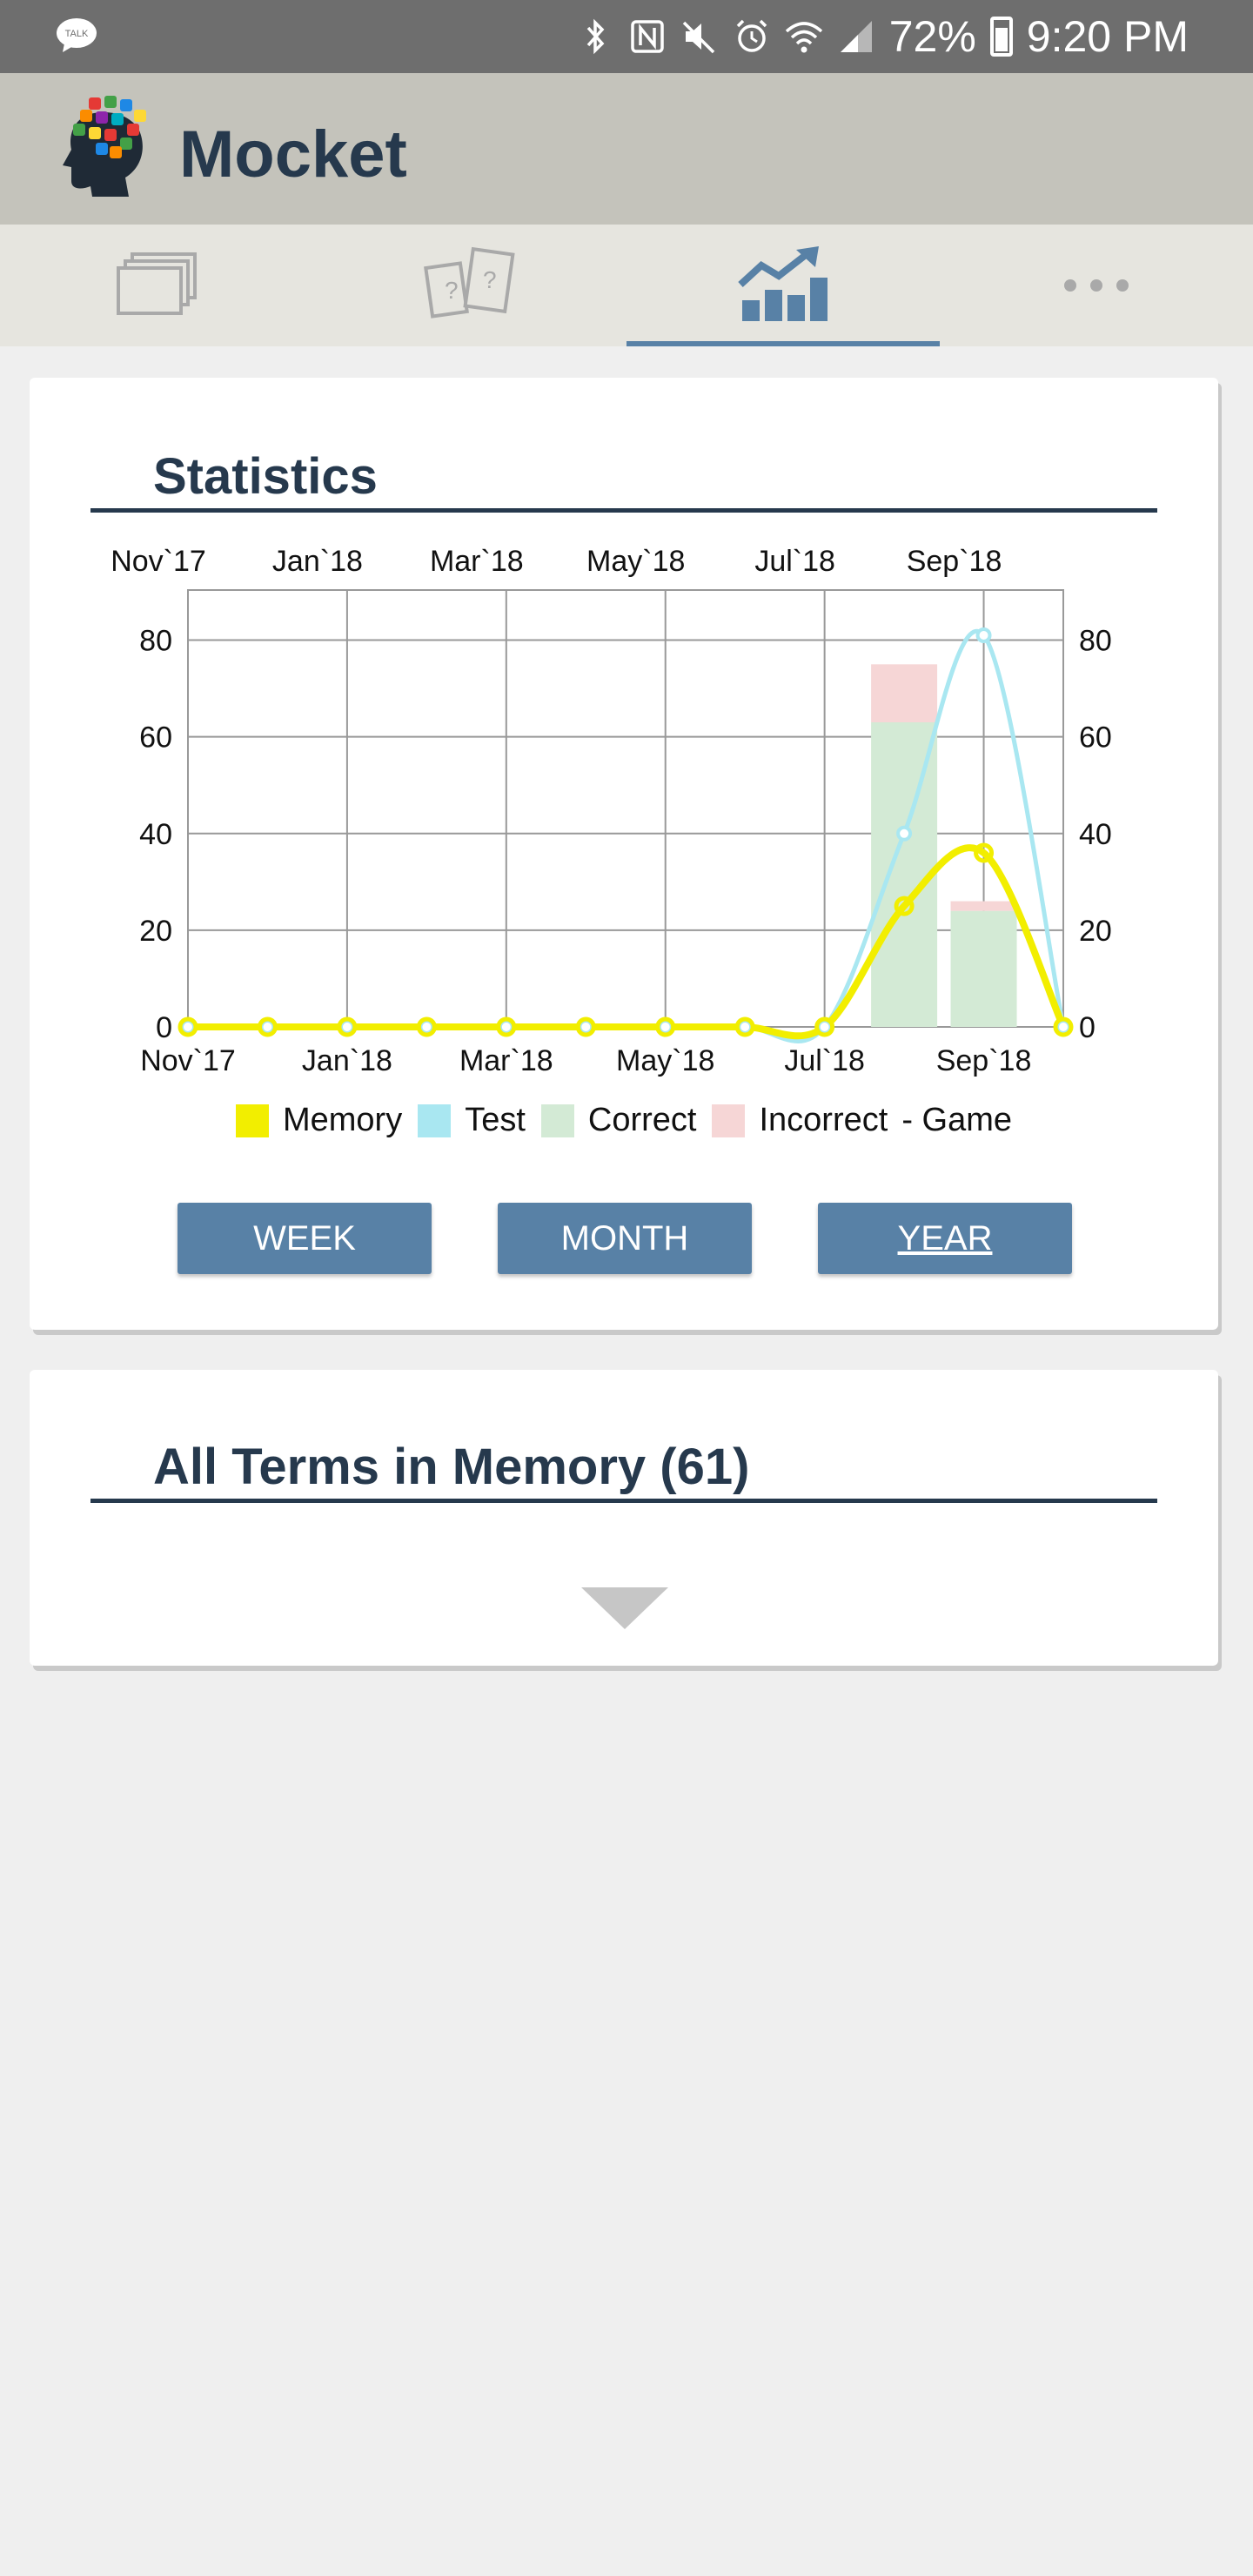  Describe the element at coordinates (665, 1060) in the screenshot. I see `x-tick-label-bottom: May`18` at that location.